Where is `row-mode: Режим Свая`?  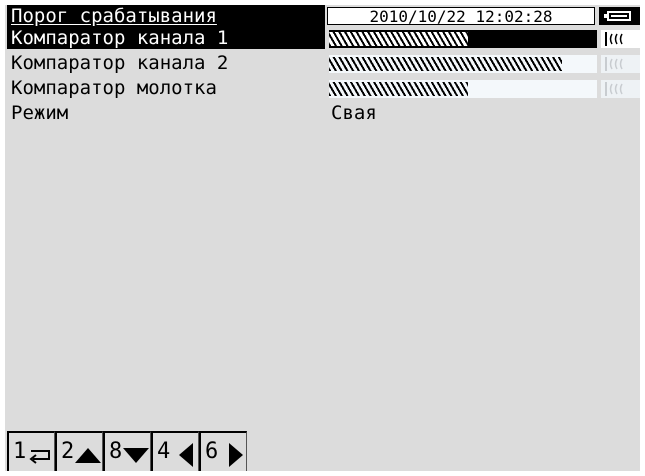
row-mode: Режим Свая is located at coordinates (322, 113).